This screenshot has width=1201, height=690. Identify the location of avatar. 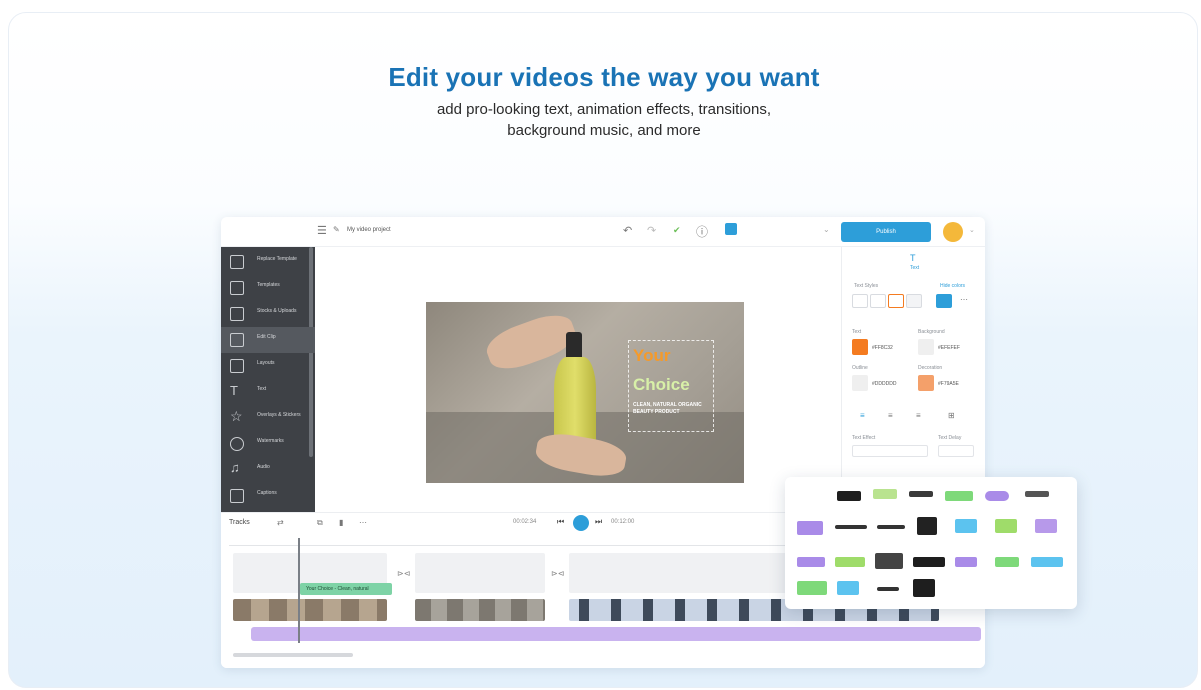
(953, 232).